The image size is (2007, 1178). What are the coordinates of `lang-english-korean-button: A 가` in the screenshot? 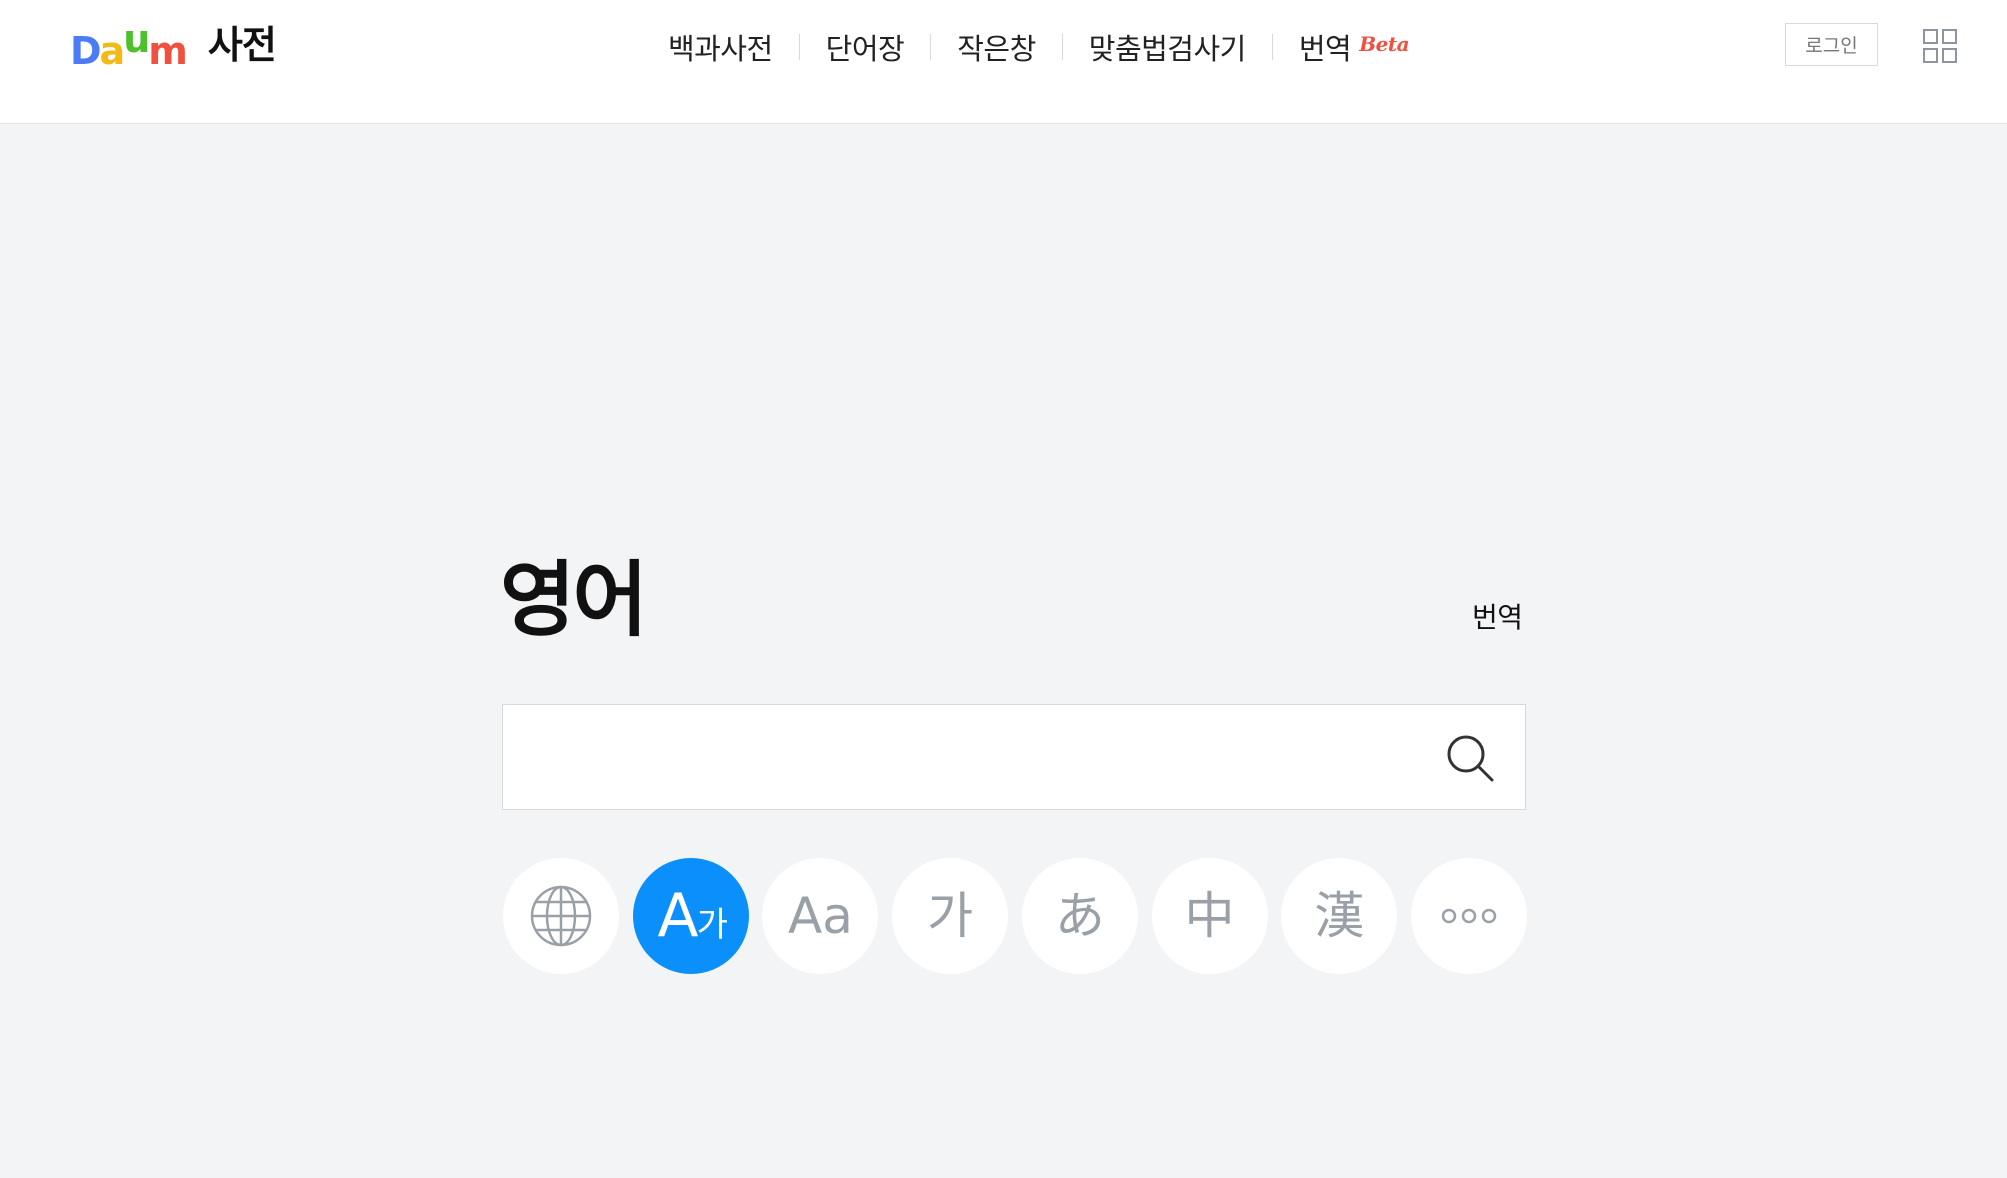 It's located at (690, 916).